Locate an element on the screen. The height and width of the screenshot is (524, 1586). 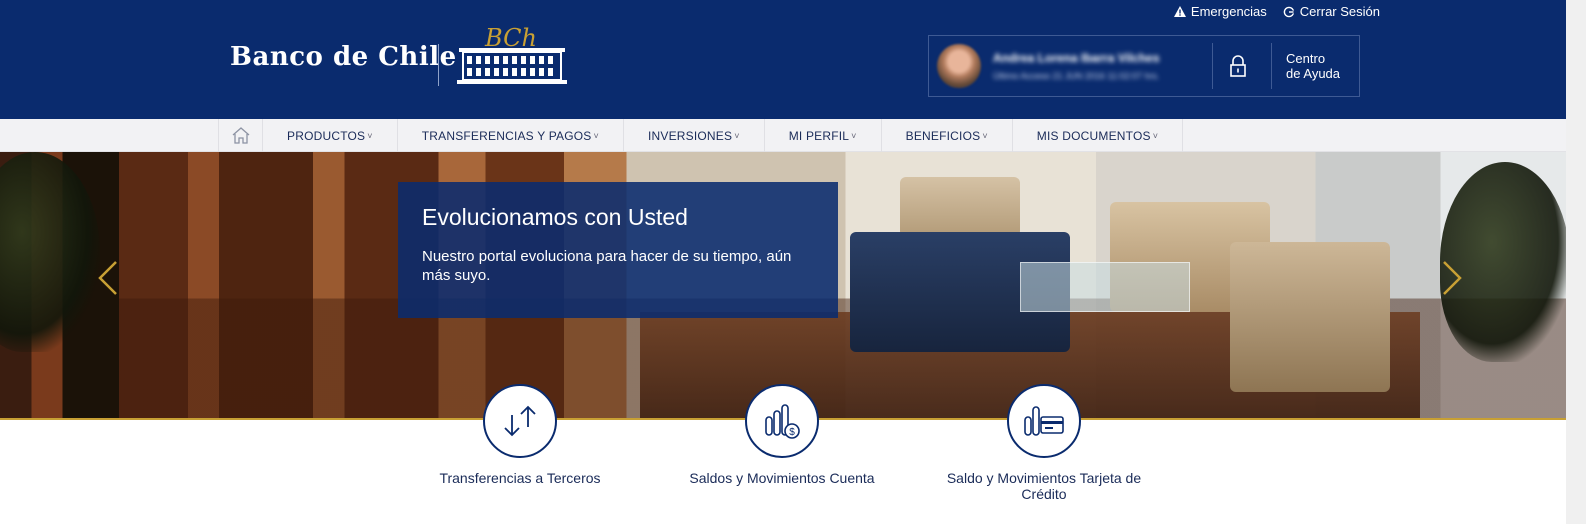
emergencias-label: Emergencias is located at coordinates (1228, 11).